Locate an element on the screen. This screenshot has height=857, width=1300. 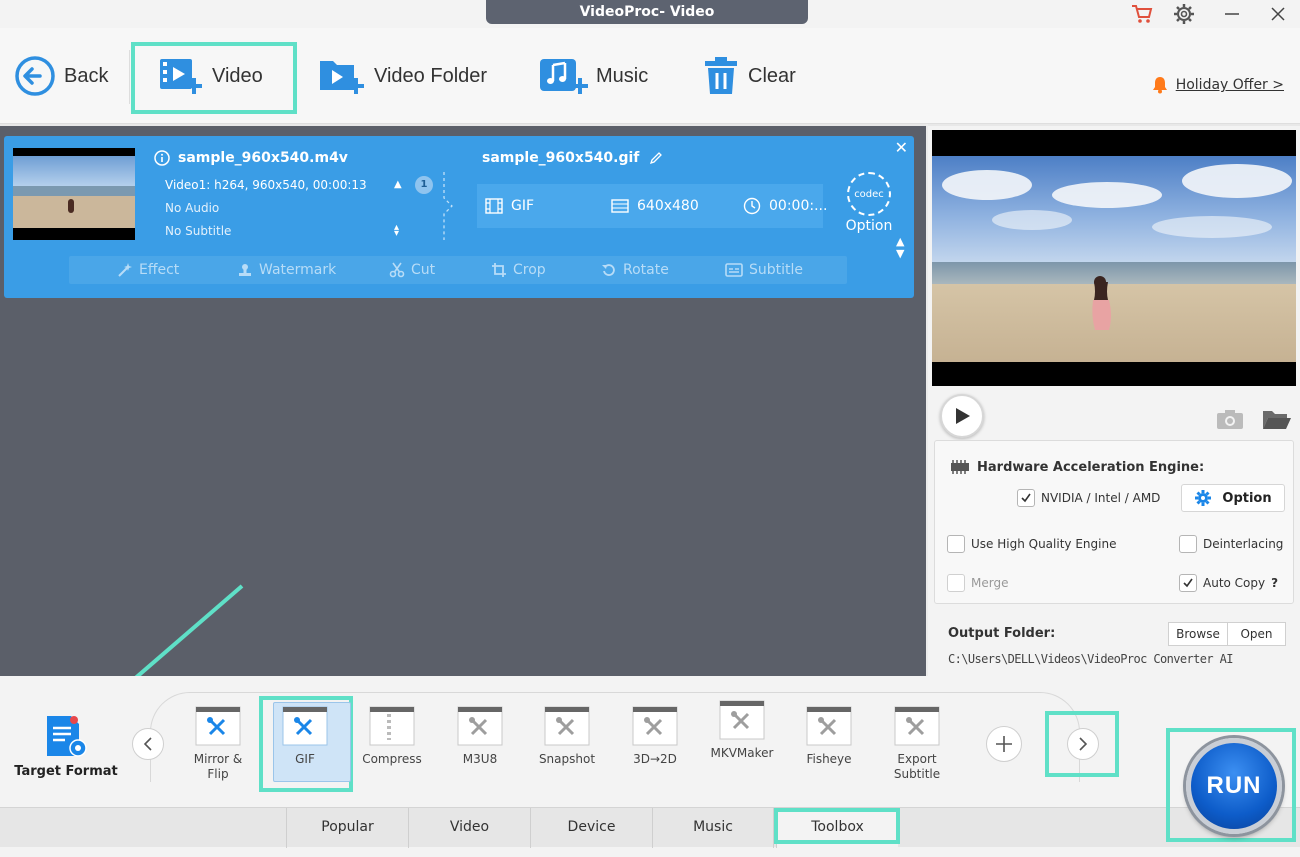
add-video-folder-button: Video Folder is located at coordinates (402, 76).